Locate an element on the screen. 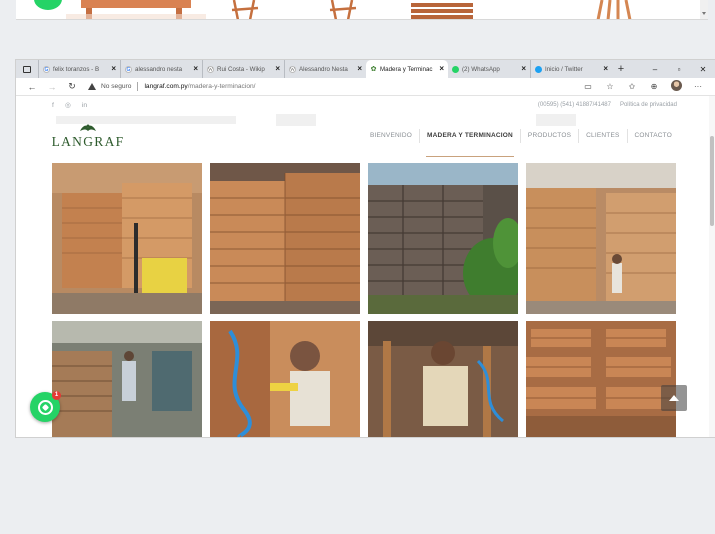 Image resolution: width=715 pixels, height=534 pixels. tab-title: (2) WhatsApp is located at coordinates (481, 69).